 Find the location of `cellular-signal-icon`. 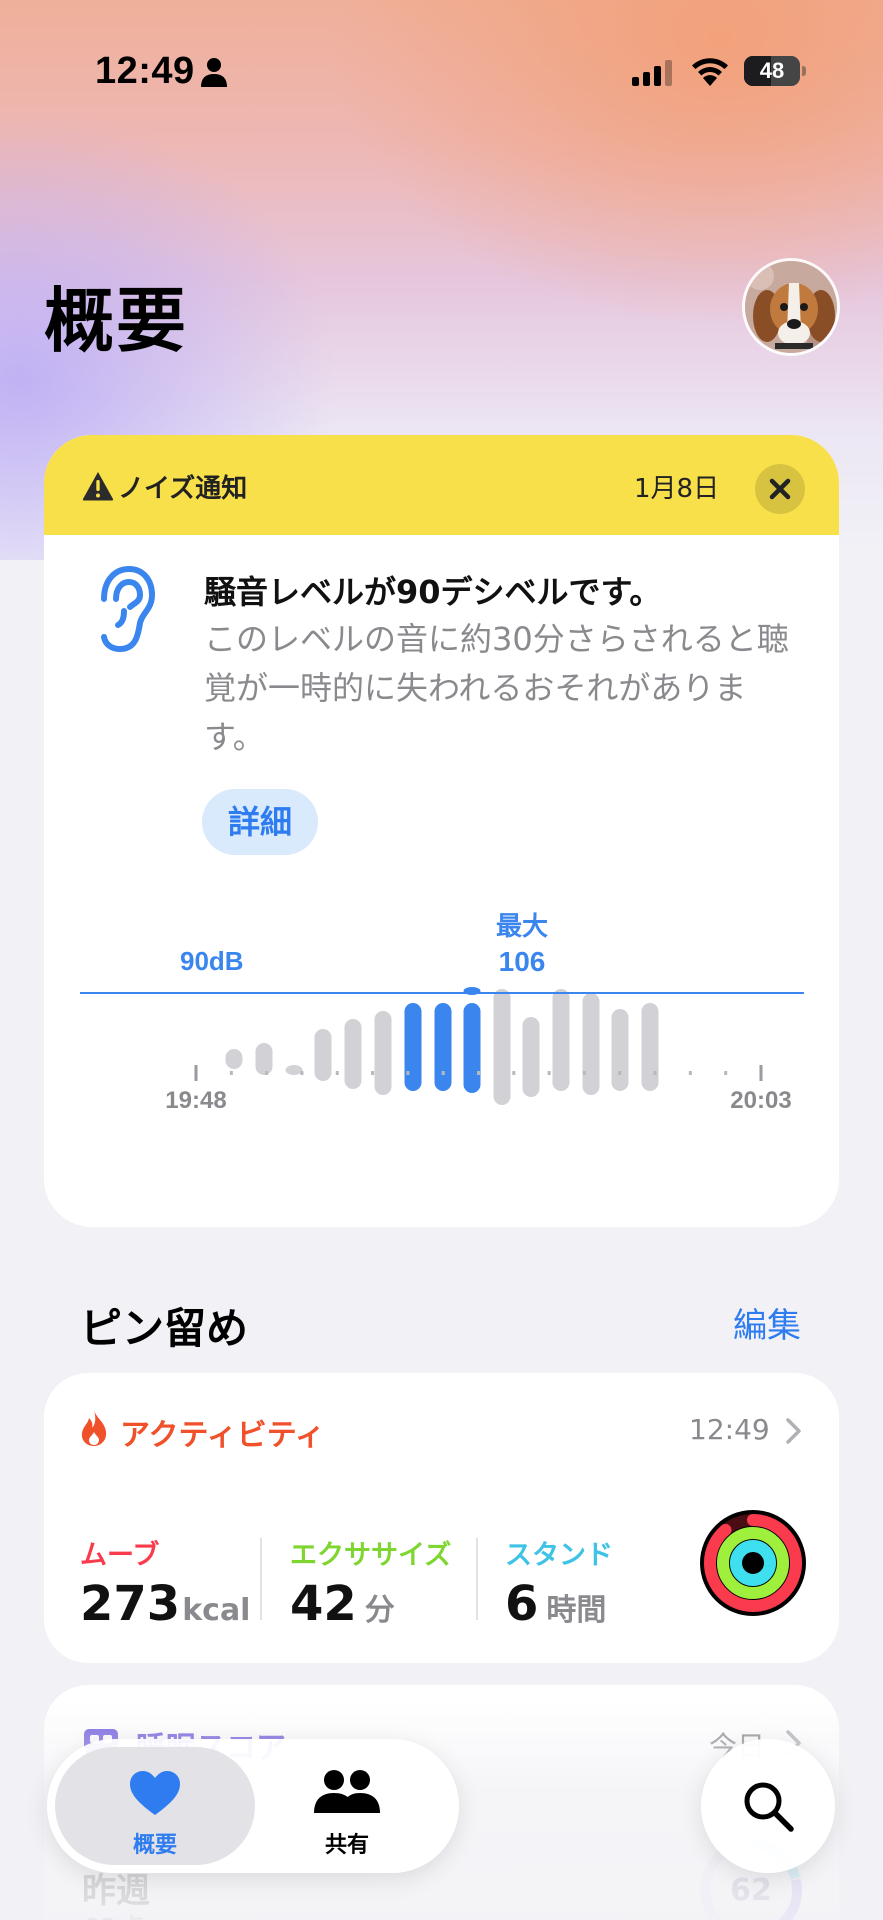

cellular-signal-icon is located at coordinates (652, 73).